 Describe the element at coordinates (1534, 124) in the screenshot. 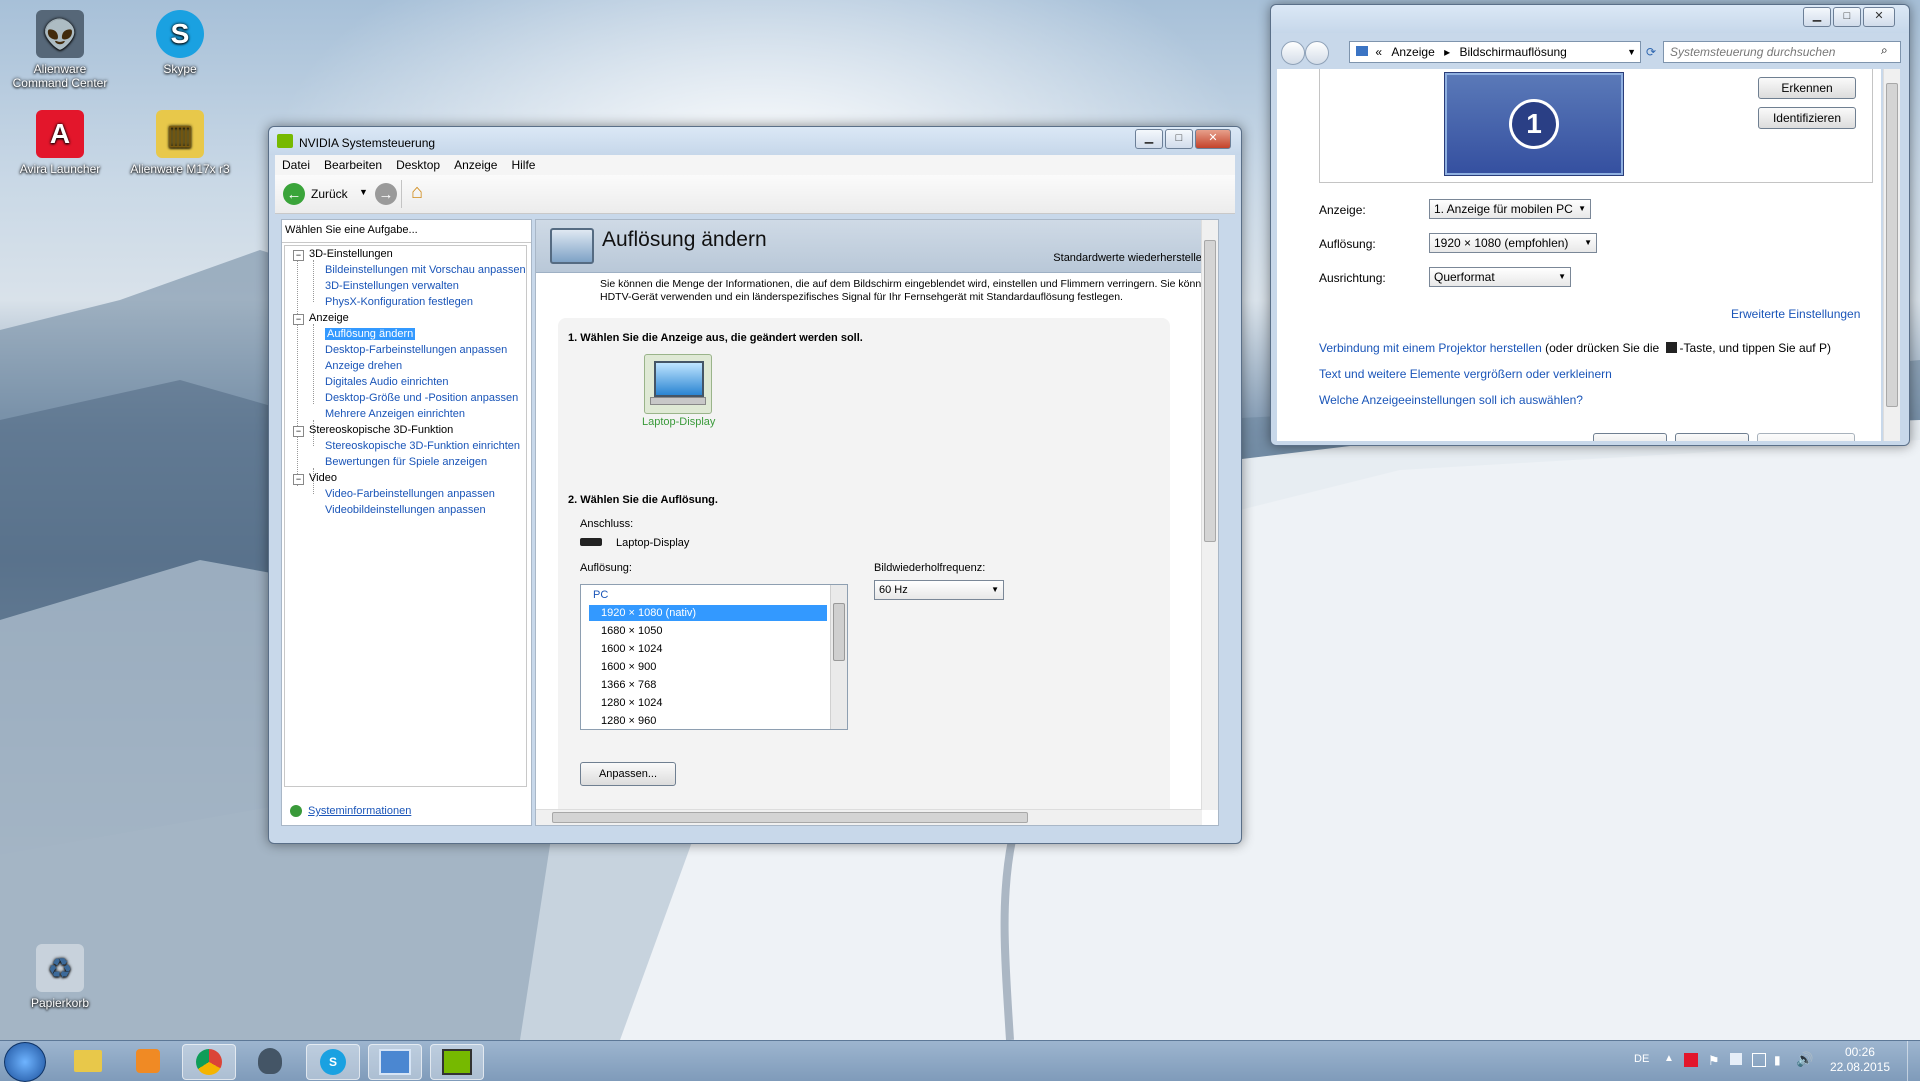

I see `monitor-1-tile: 1` at that location.